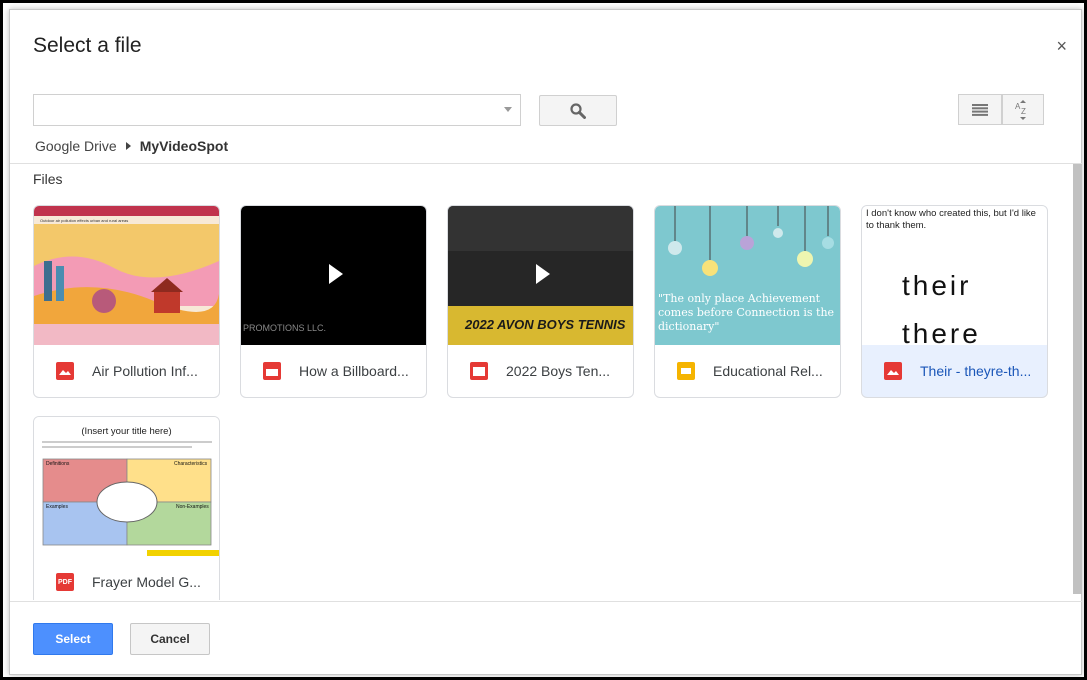 The width and height of the screenshot is (1087, 680). Describe the element at coordinates (1077, 379) in the screenshot. I see `scrollbar` at that location.